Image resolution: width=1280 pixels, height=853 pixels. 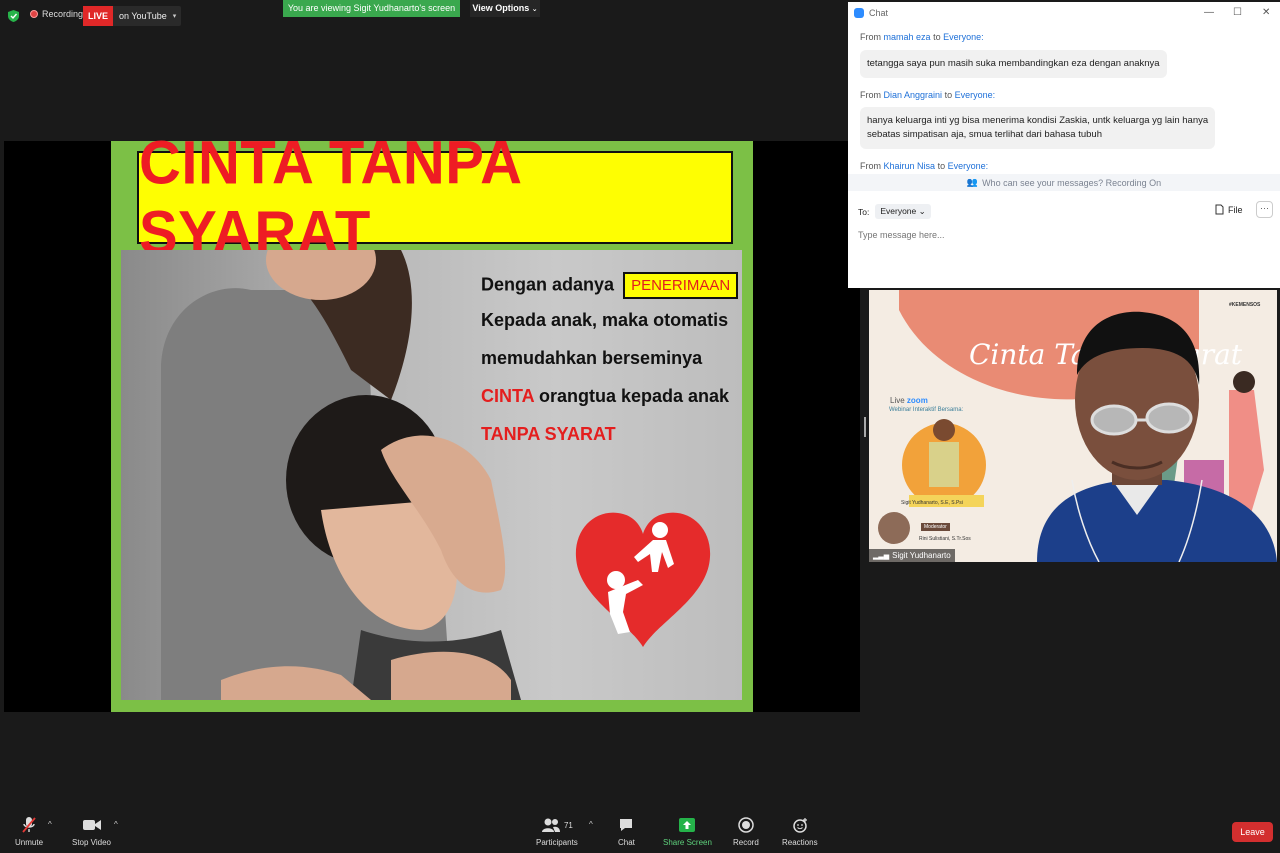 I want to click on close-icon: ✕, so click(x=1266, y=12).